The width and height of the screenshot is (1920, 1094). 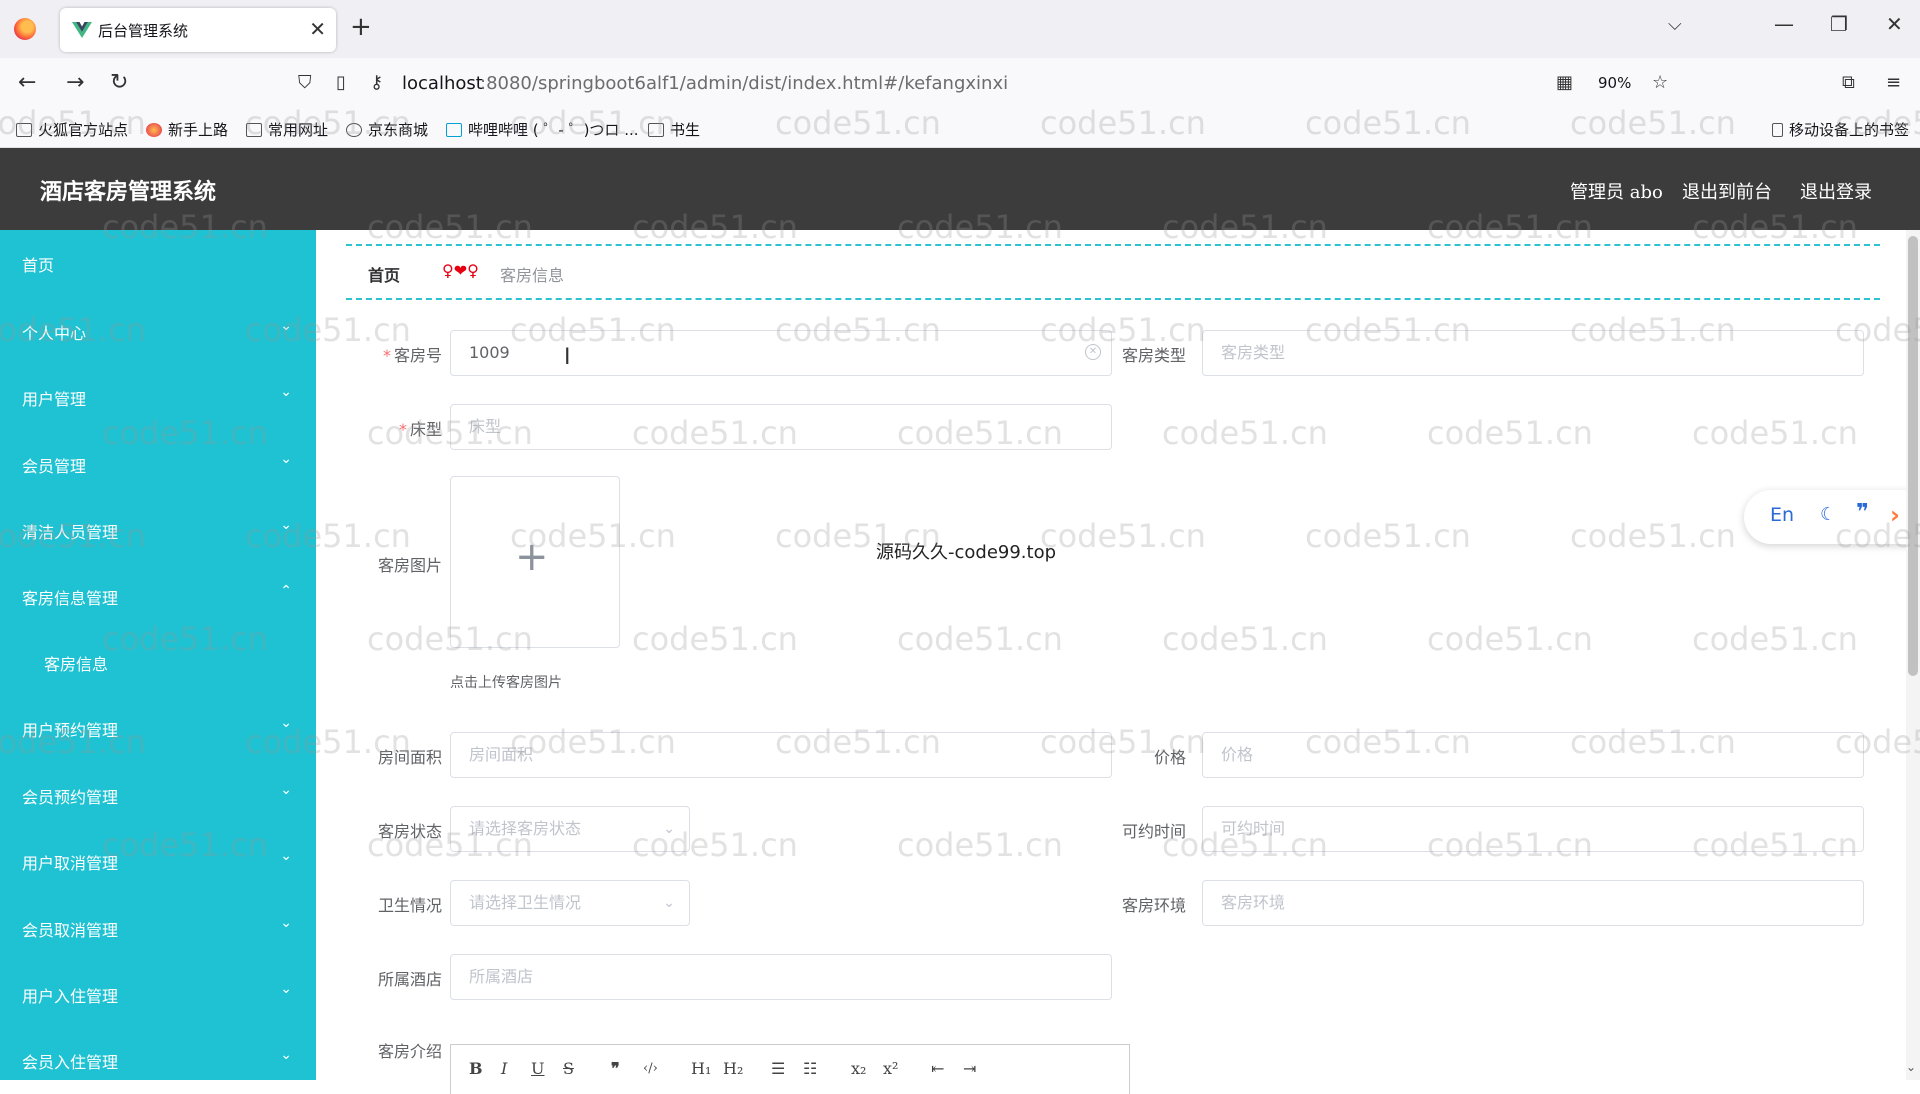 I want to click on avail-time-field, so click(x=1533, y=829).